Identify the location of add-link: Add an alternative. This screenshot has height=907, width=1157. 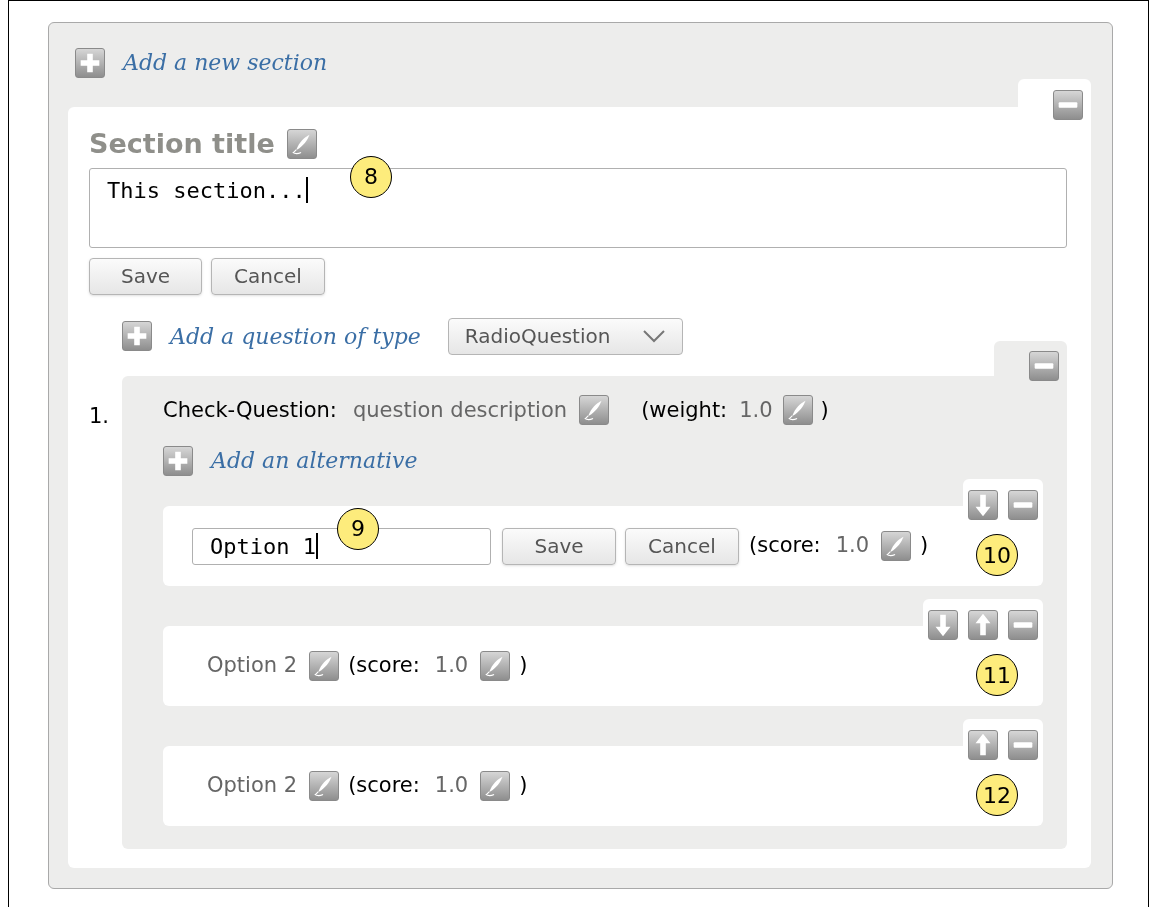
(314, 460).